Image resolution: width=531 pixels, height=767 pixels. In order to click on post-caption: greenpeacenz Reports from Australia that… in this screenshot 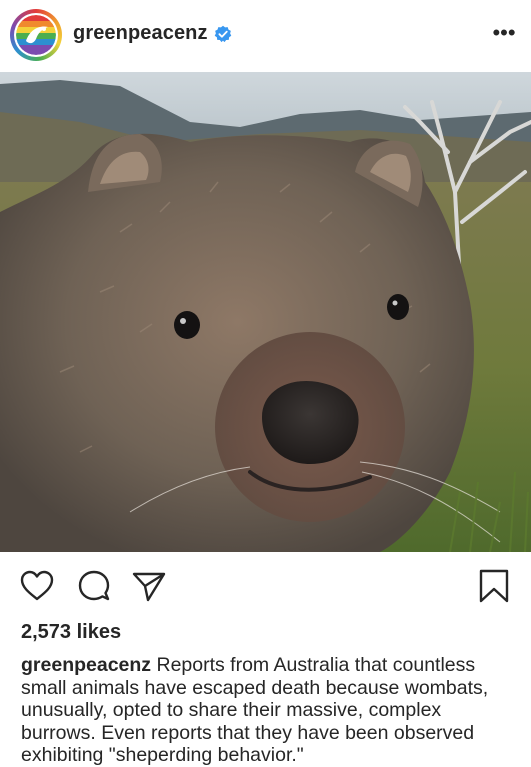, I will do `click(268, 710)`.